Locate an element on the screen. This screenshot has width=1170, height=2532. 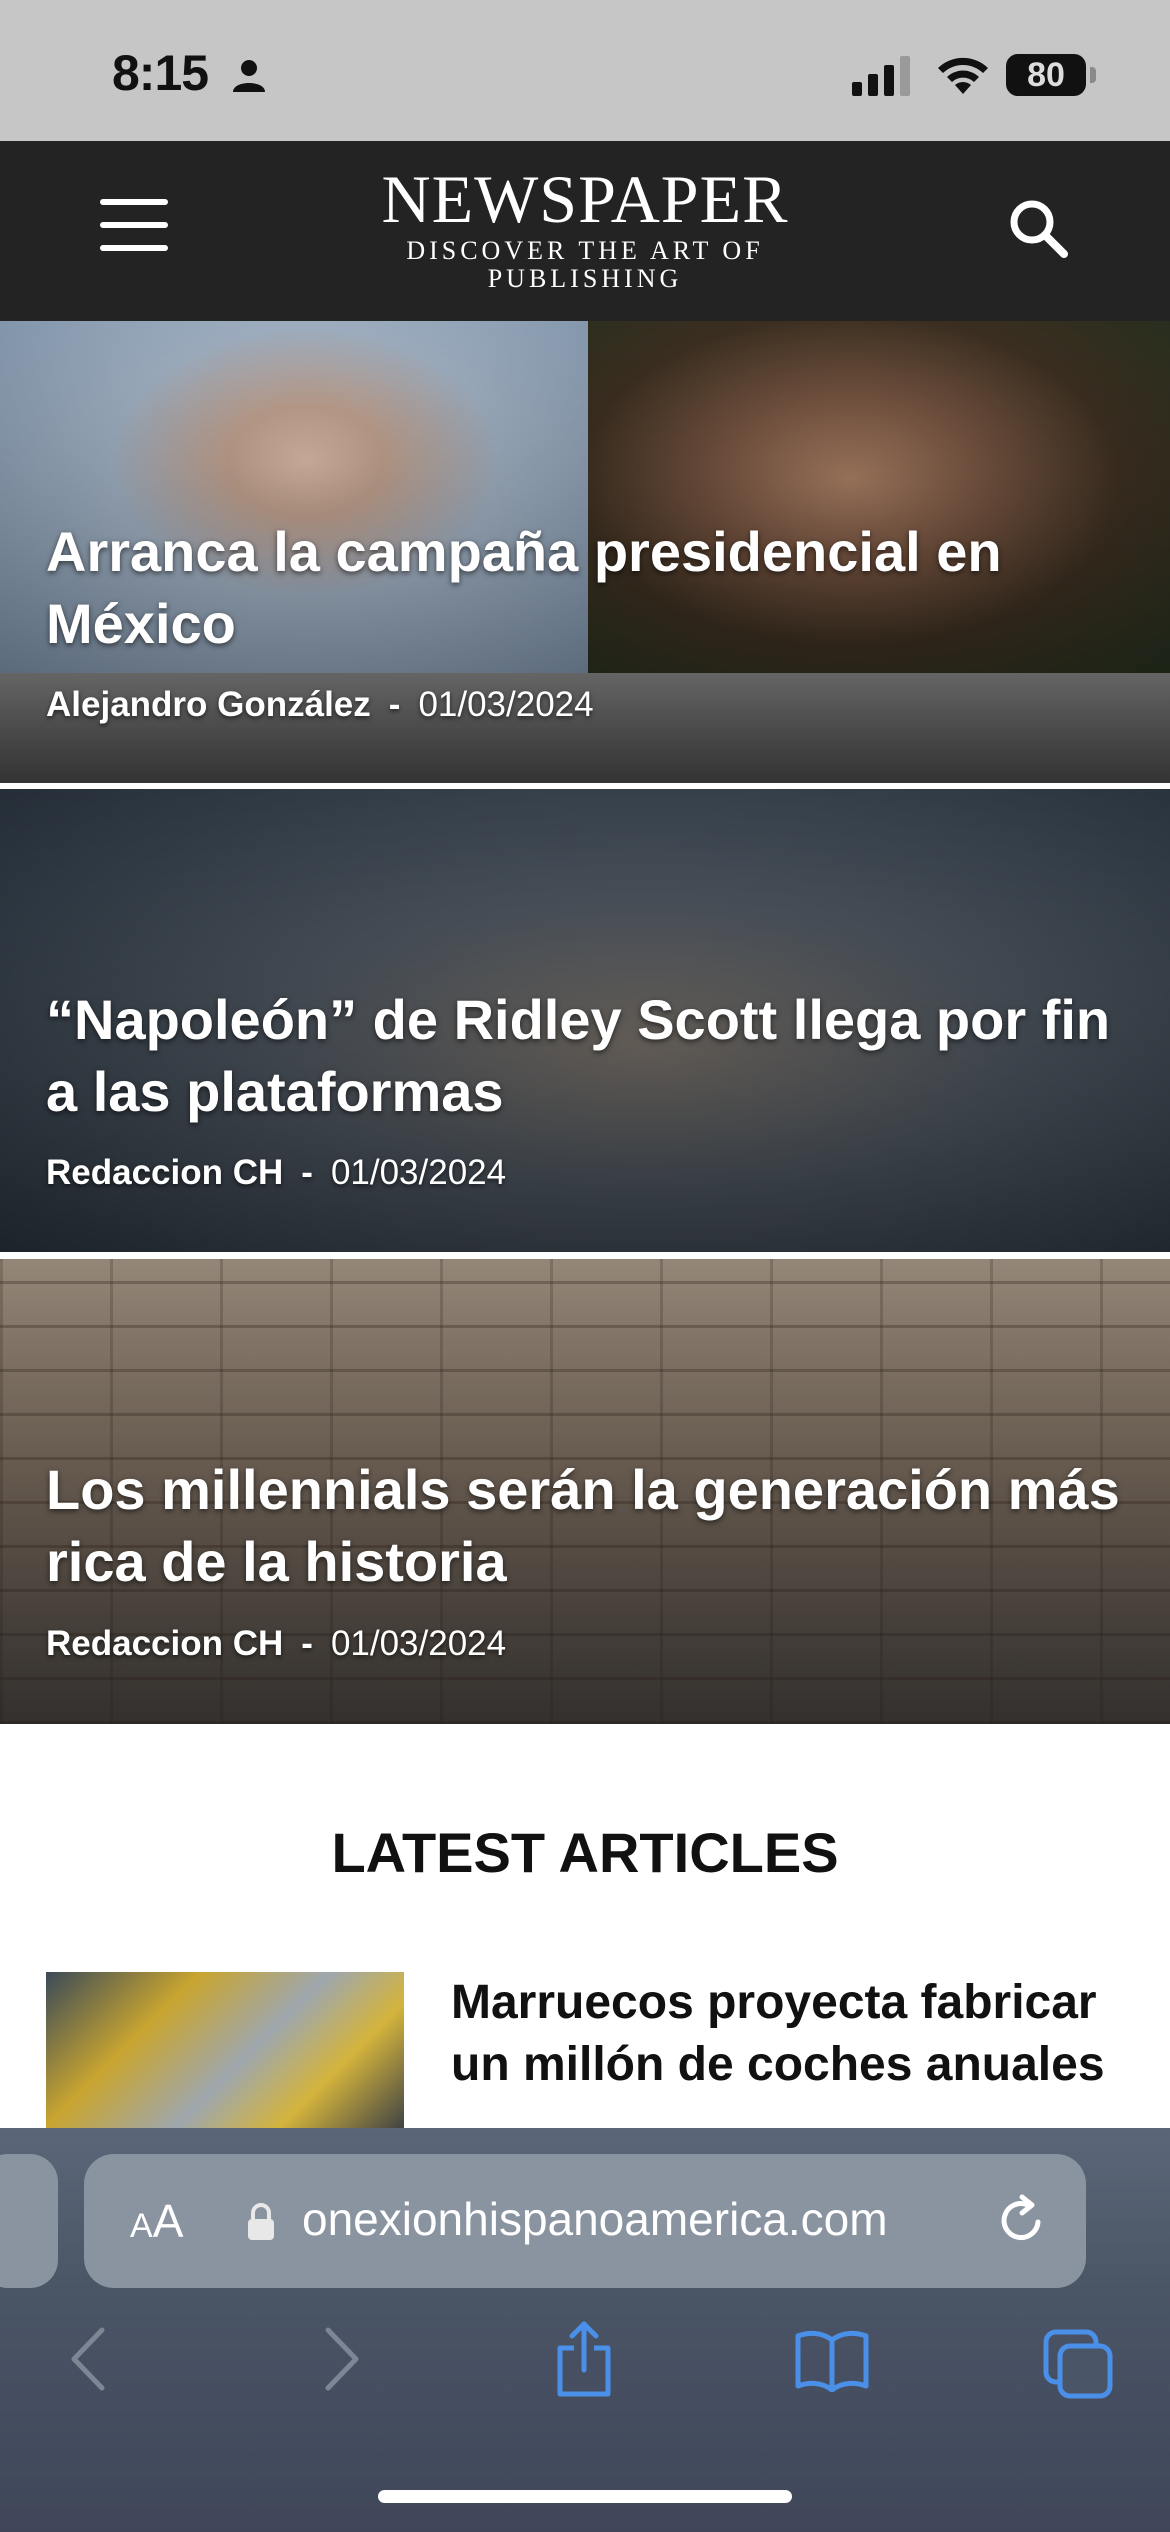
person-icon is located at coordinates (249, 76).